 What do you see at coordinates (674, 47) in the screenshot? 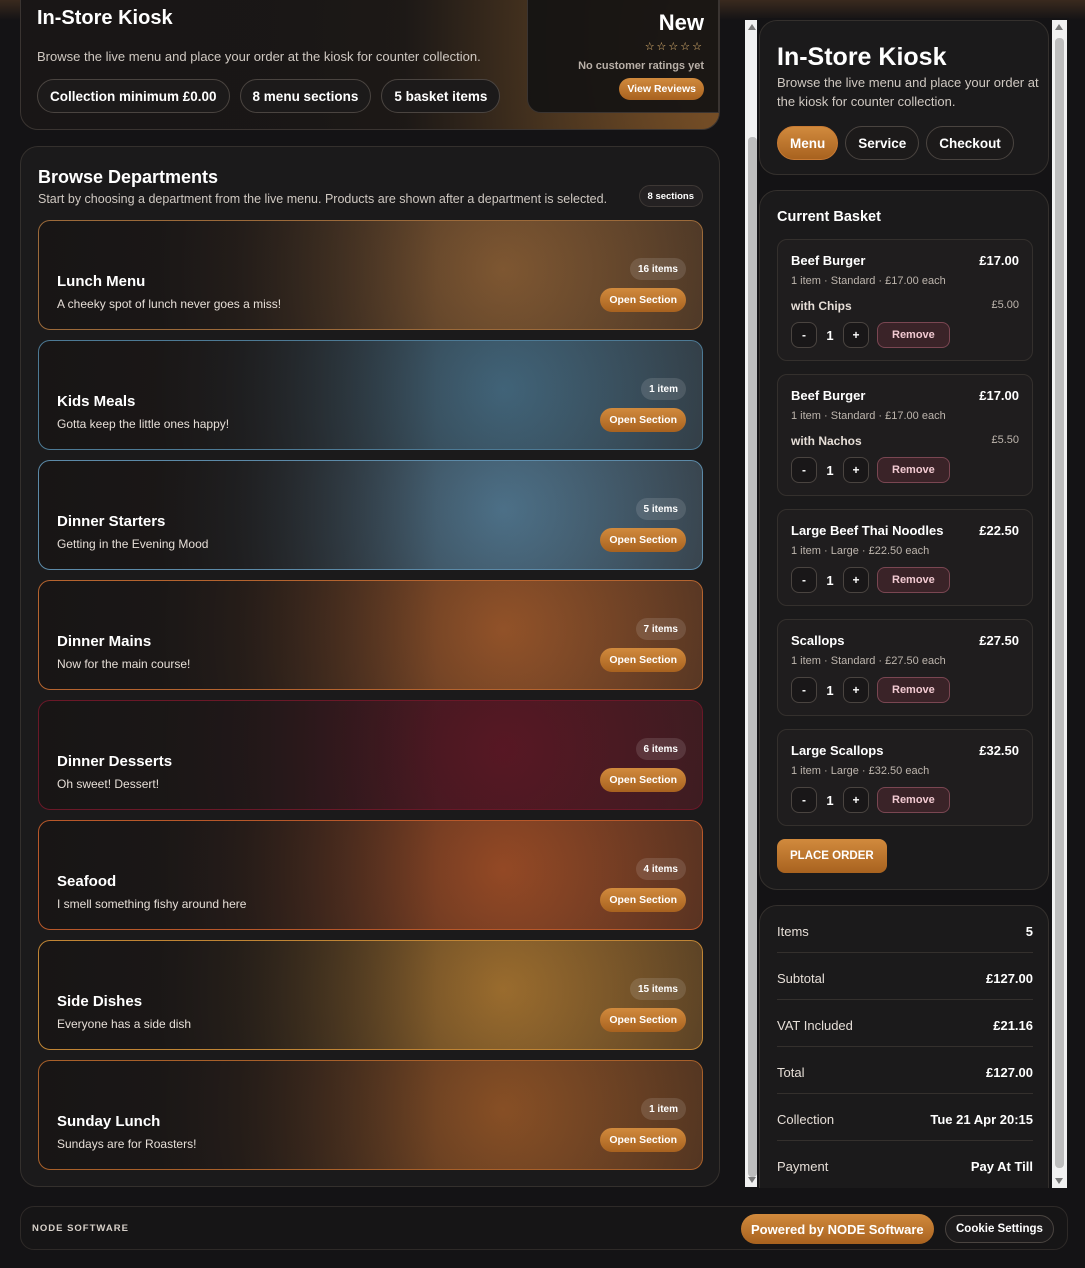
I see `star-rating-icon: ☆☆☆☆☆` at bounding box center [674, 47].